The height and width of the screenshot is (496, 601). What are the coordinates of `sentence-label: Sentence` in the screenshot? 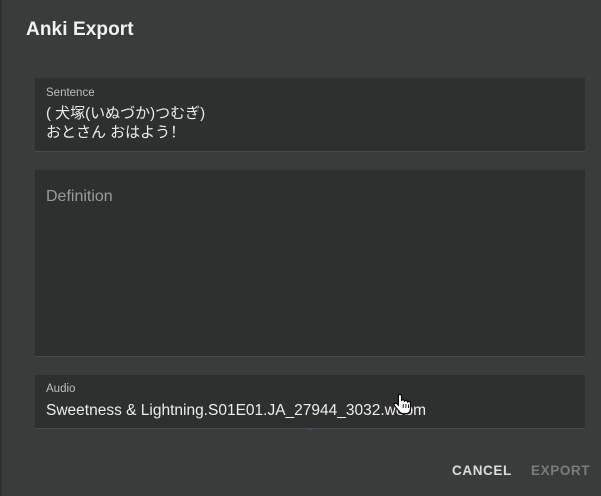 It's located at (70, 93).